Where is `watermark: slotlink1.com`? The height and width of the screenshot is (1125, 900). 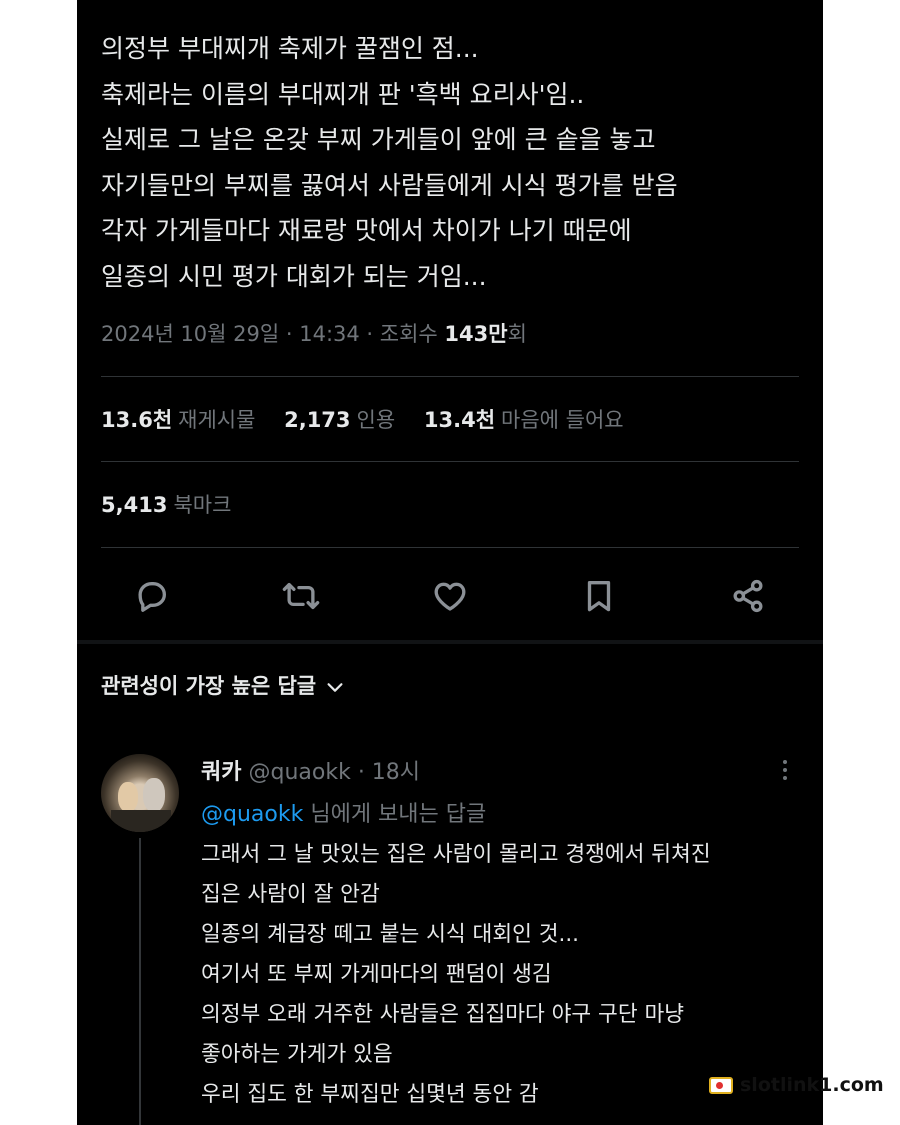
watermark: slotlink1.com is located at coordinates (796, 1085).